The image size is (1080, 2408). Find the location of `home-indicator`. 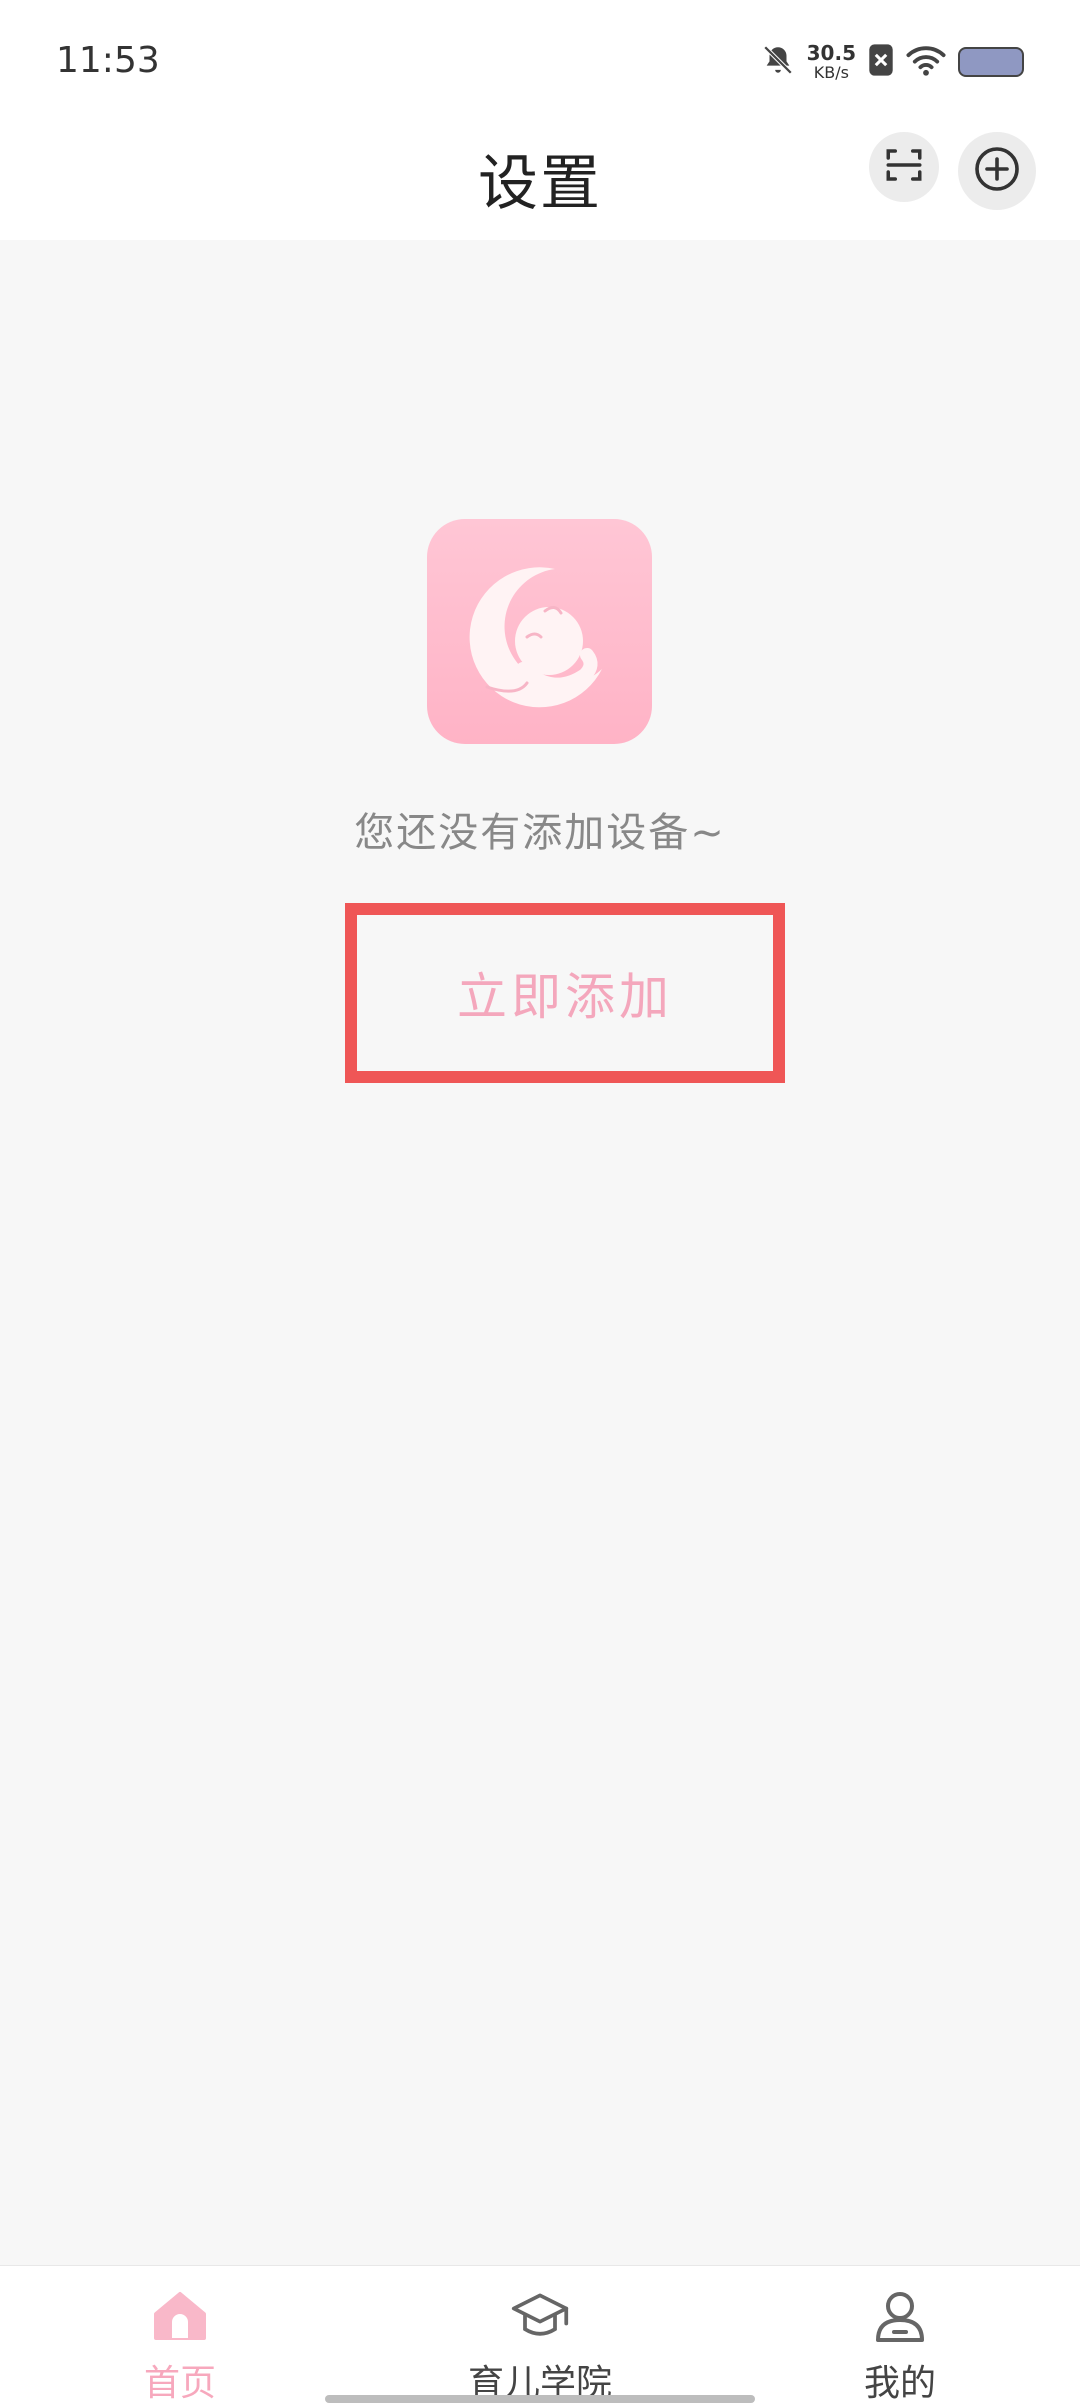

home-indicator is located at coordinates (540, 2399).